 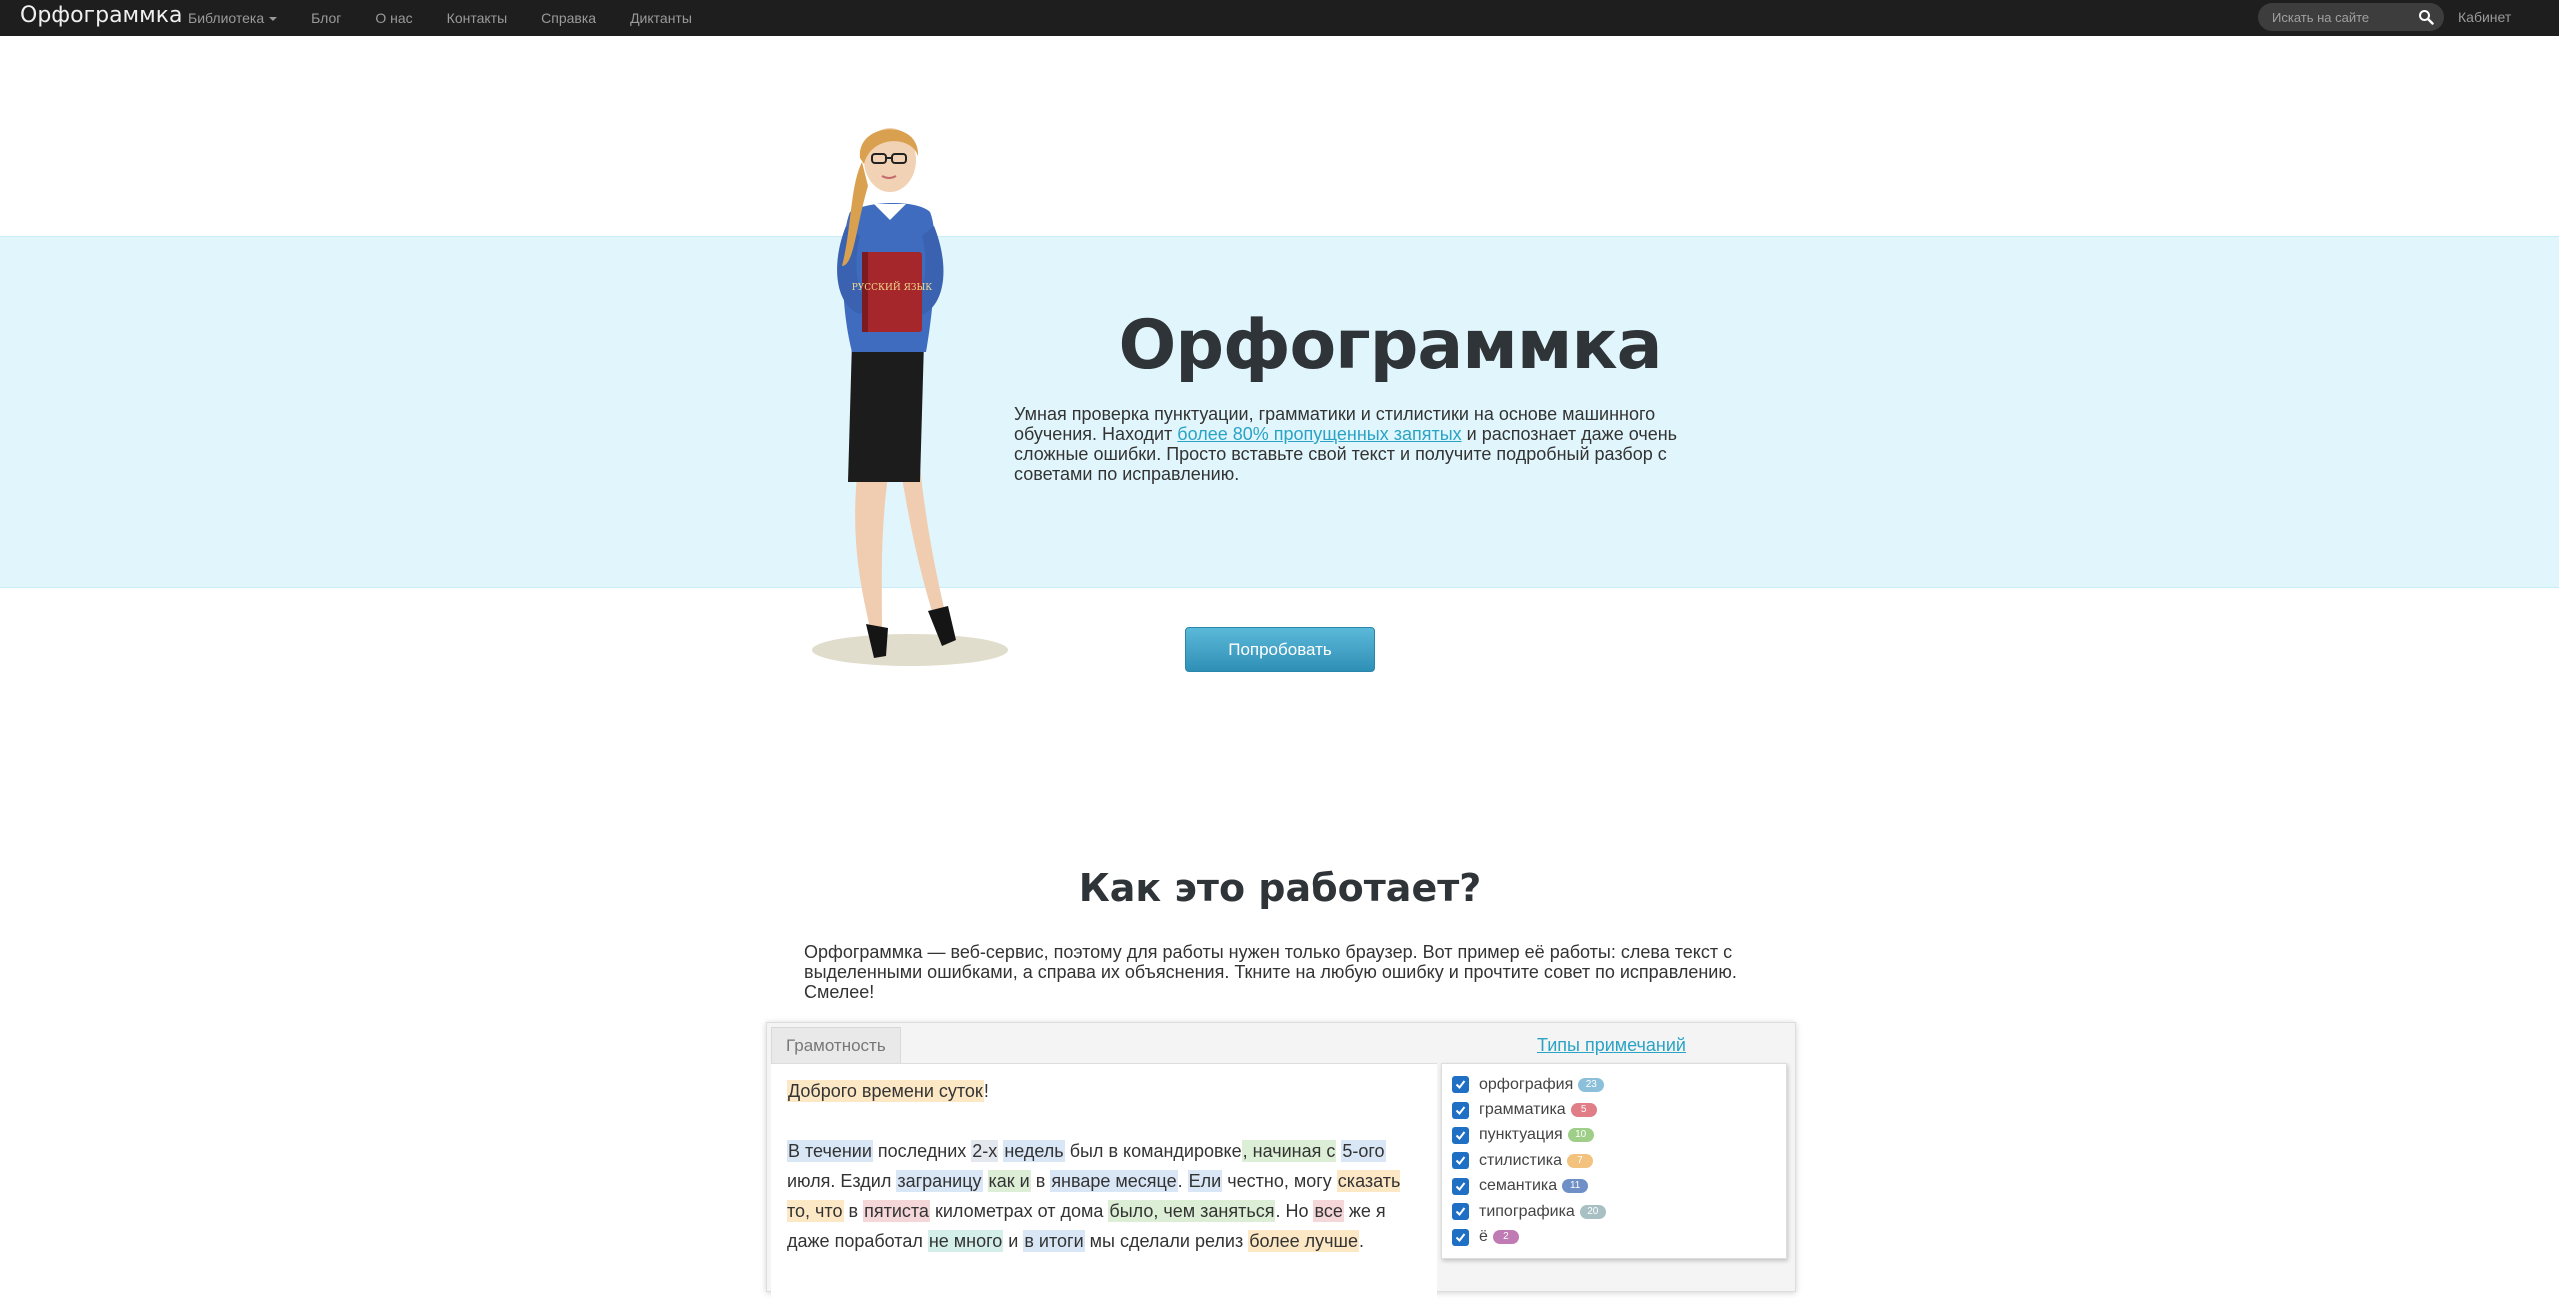 I want to click on annotation-count-badge: 2, so click(x=1505, y=1237).